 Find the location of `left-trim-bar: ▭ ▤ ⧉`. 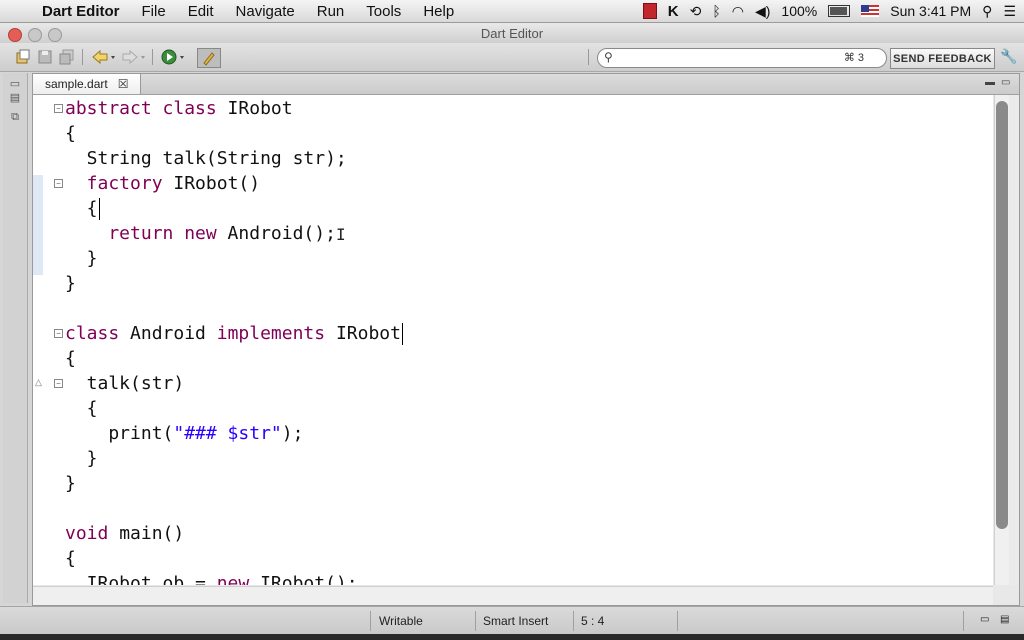

left-trim-bar: ▭ ▤ ⧉ is located at coordinates (15, 338).